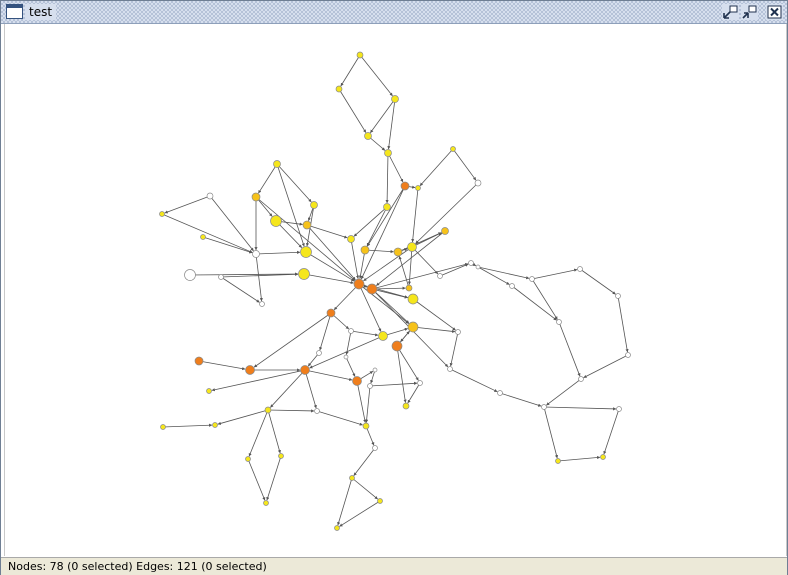  Describe the element at coordinates (774, 12) in the screenshot. I see `close-button` at that location.